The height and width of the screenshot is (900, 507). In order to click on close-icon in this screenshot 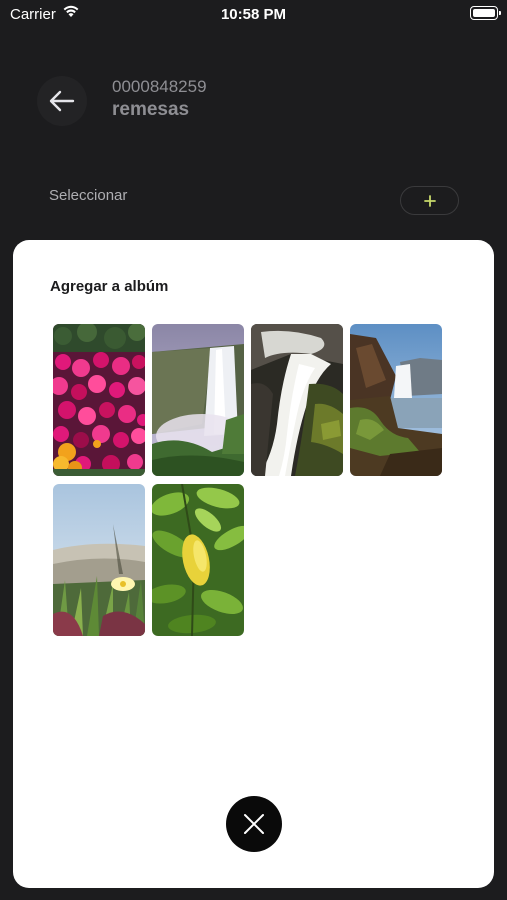, I will do `click(254, 824)`.